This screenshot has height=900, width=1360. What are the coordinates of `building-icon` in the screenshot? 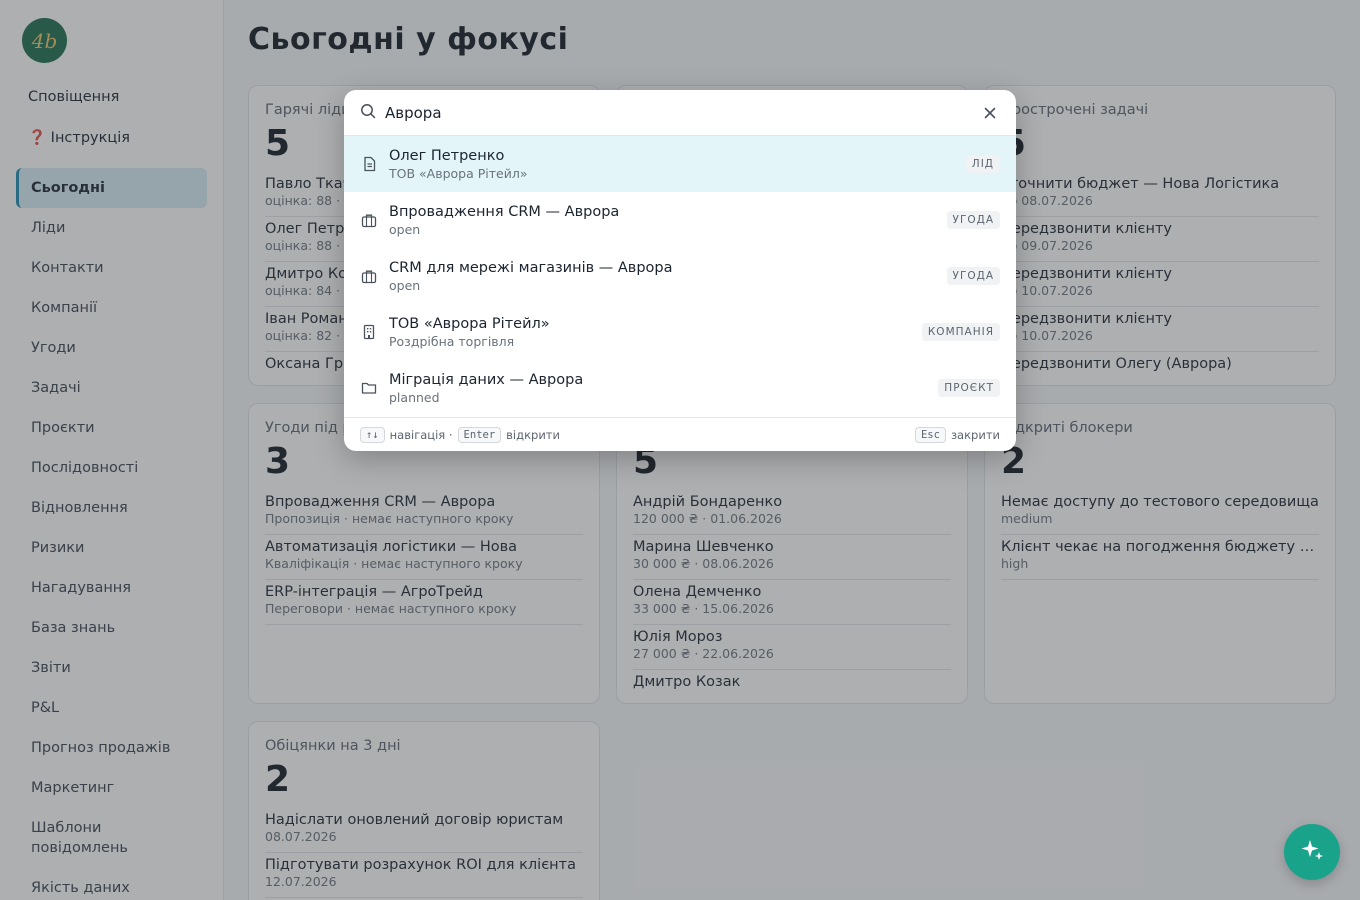 It's located at (369, 332).